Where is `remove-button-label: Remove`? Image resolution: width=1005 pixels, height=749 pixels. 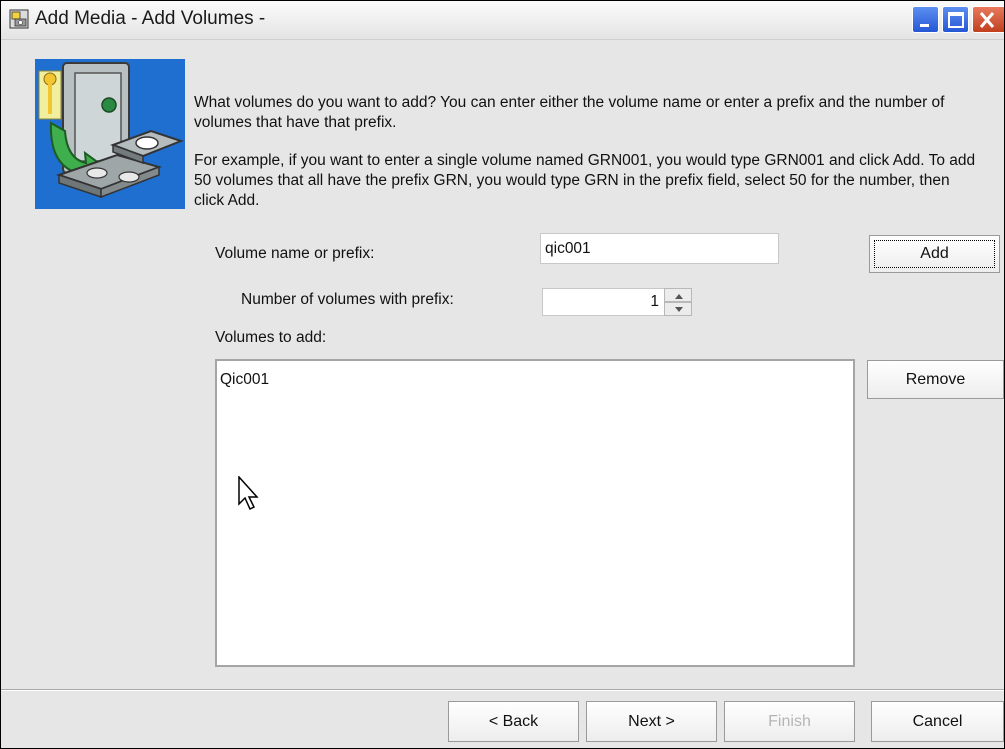
remove-button-label: Remove is located at coordinates (935, 379).